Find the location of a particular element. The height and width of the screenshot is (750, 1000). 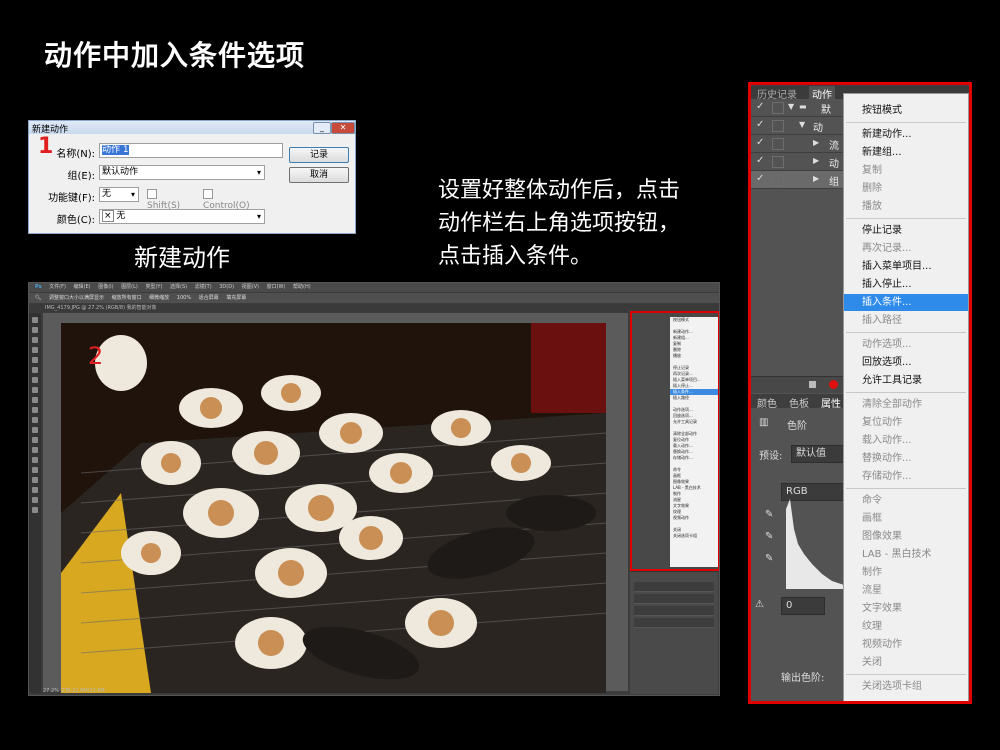

menu-item: 文字效果 is located at coordinates (906, 608).